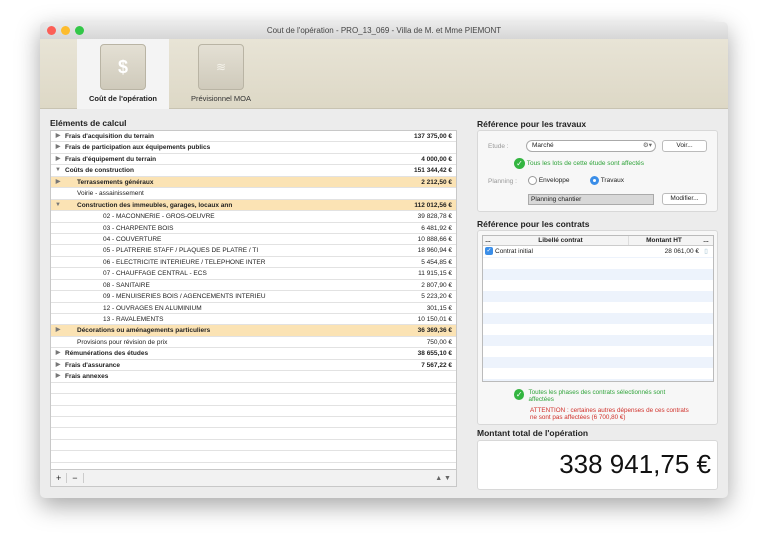 This screenshot has width=768, height=551. Describe the element at coordinates (123, 67) in the screenshot. I see `money-bag-icon: $` at that location.